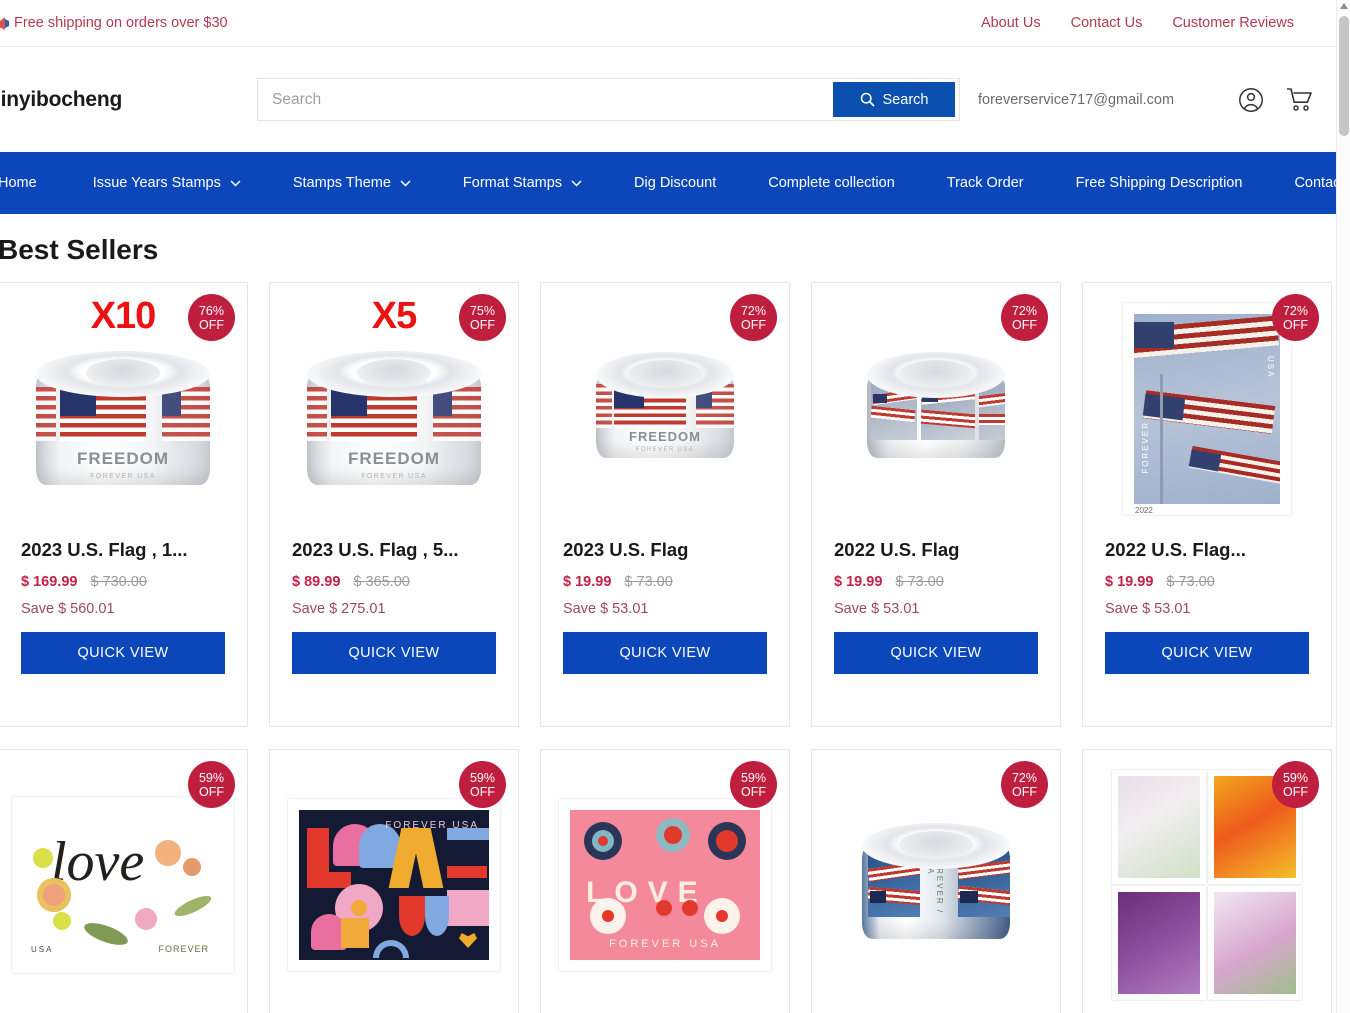 The height and width of the screenshot is (1013, 1350). I want to click on product-price: $ 169.99, so click(49, 582).